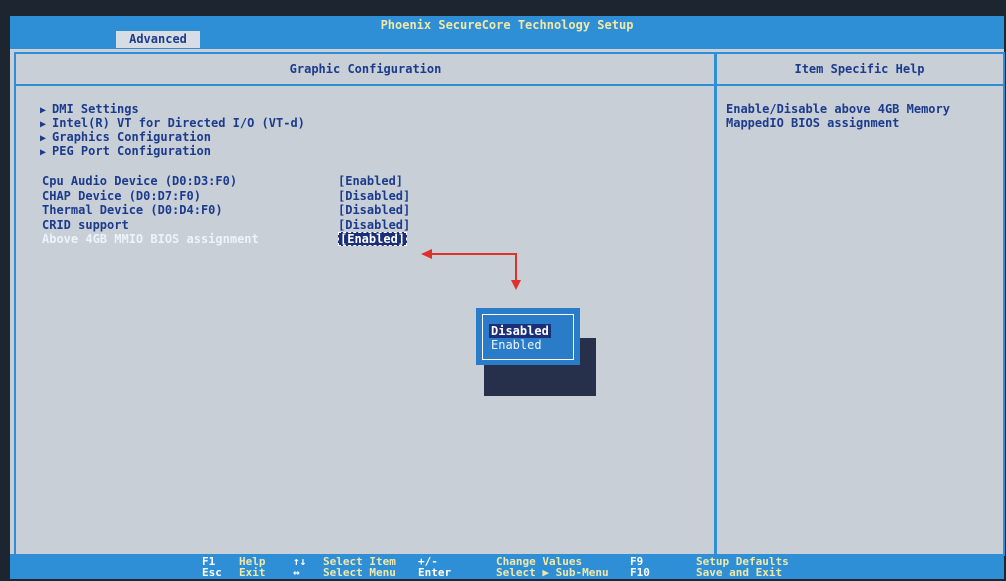 The width and height of the screenshot is (1006, 581). What do you see at coordinates (471, 269) in the screenshot?
I see `callout-arrow` at bounding box center [471, 269].